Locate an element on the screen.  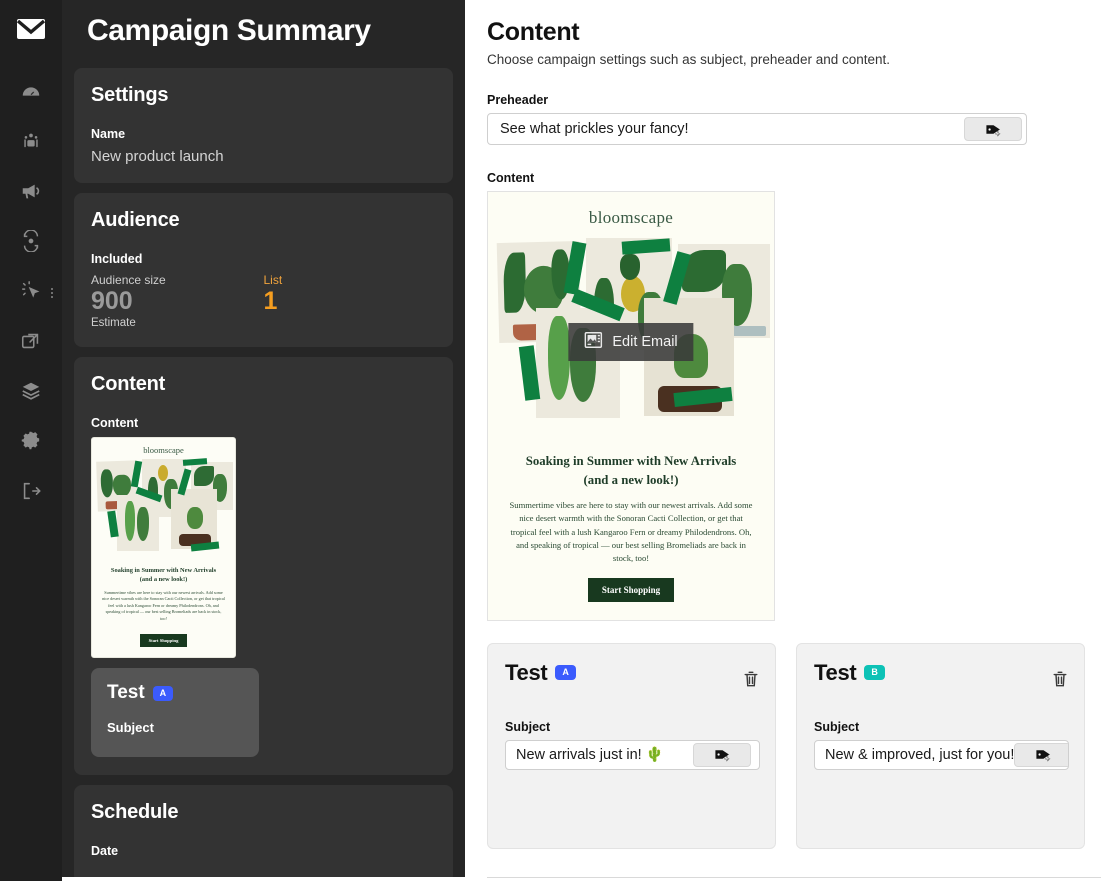
thumb-headline-1: Soaking in Summer with New Arrivals is located at coordinates (163, 570).